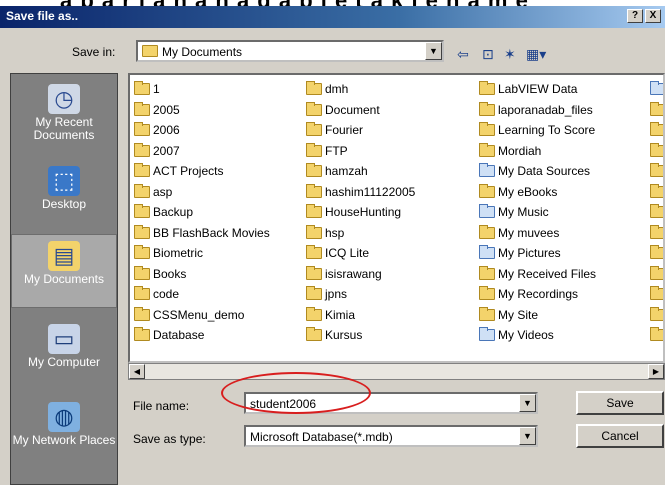 This screenshot has width=665, height=485. What do you see at coordinates (202, 274) in the screenshot?
I see `list-item: Books` at bounding box center [202, 274].